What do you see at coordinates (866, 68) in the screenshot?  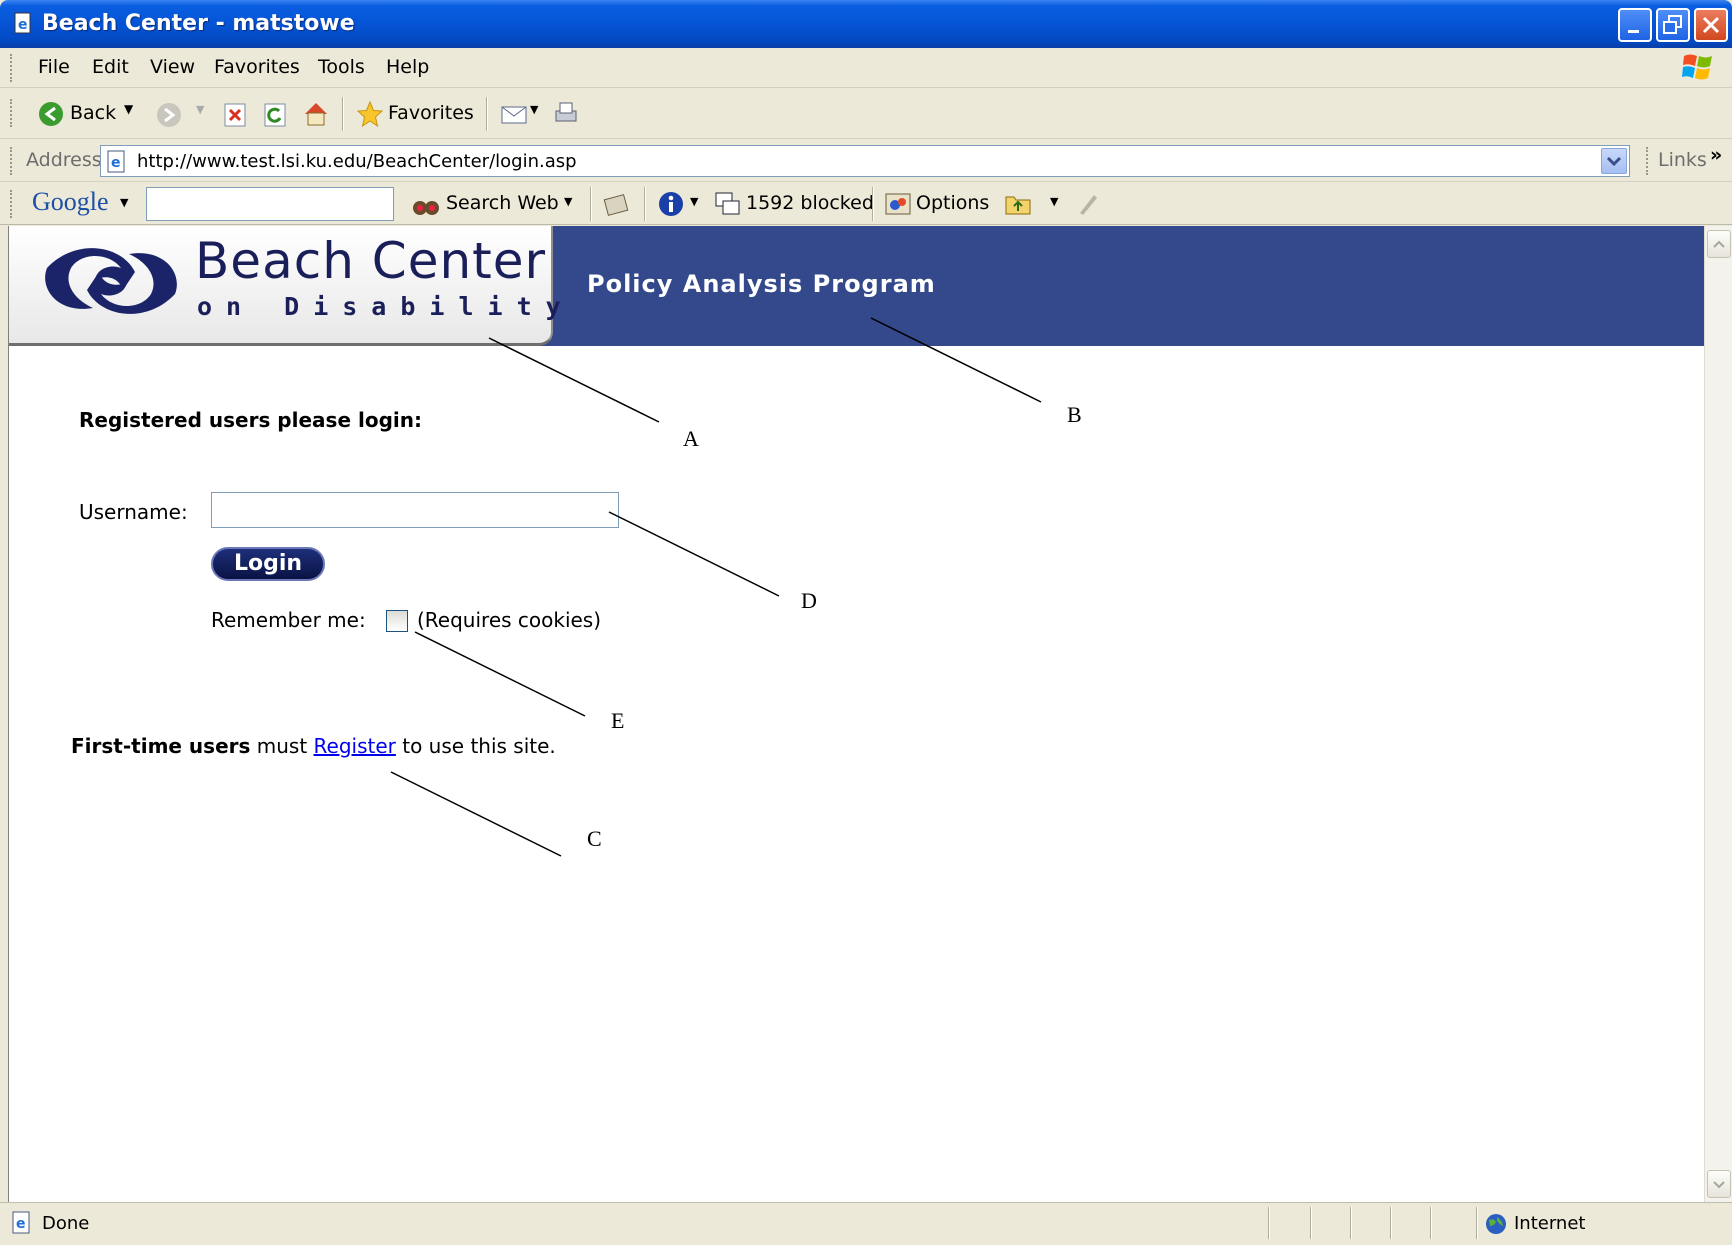 I see `menu-bar: File Edit View Favorites Tools Help` at bounding box center [866, 68].